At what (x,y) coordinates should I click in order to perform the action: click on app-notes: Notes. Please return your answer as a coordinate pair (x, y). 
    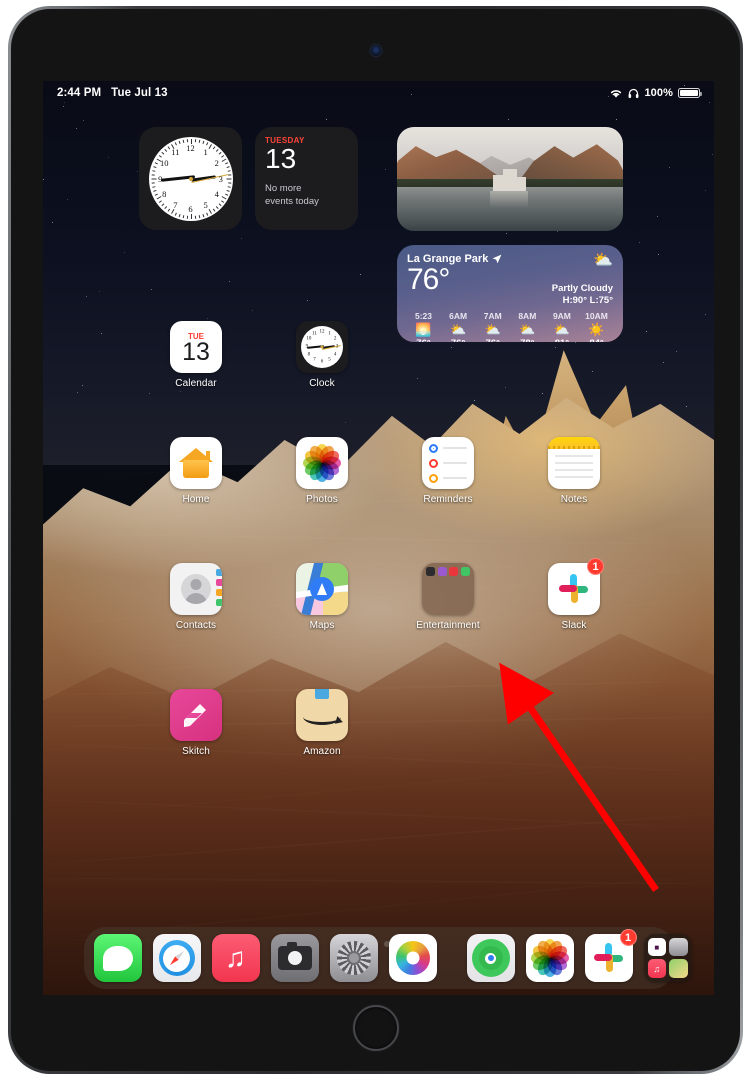
    Looking at the image, I should click on (574, 471).